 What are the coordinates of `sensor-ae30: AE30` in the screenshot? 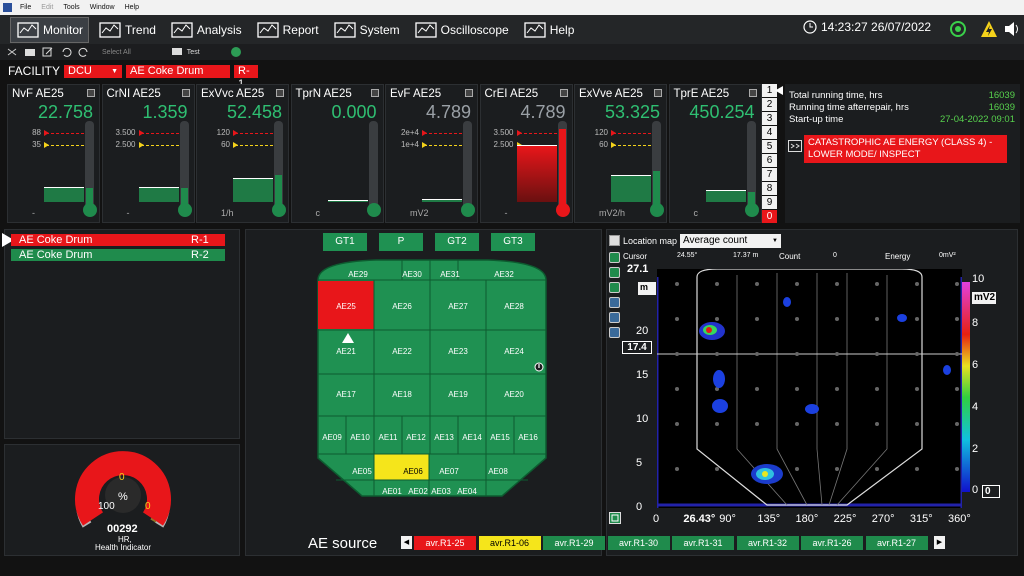 It's located at (412, 274).